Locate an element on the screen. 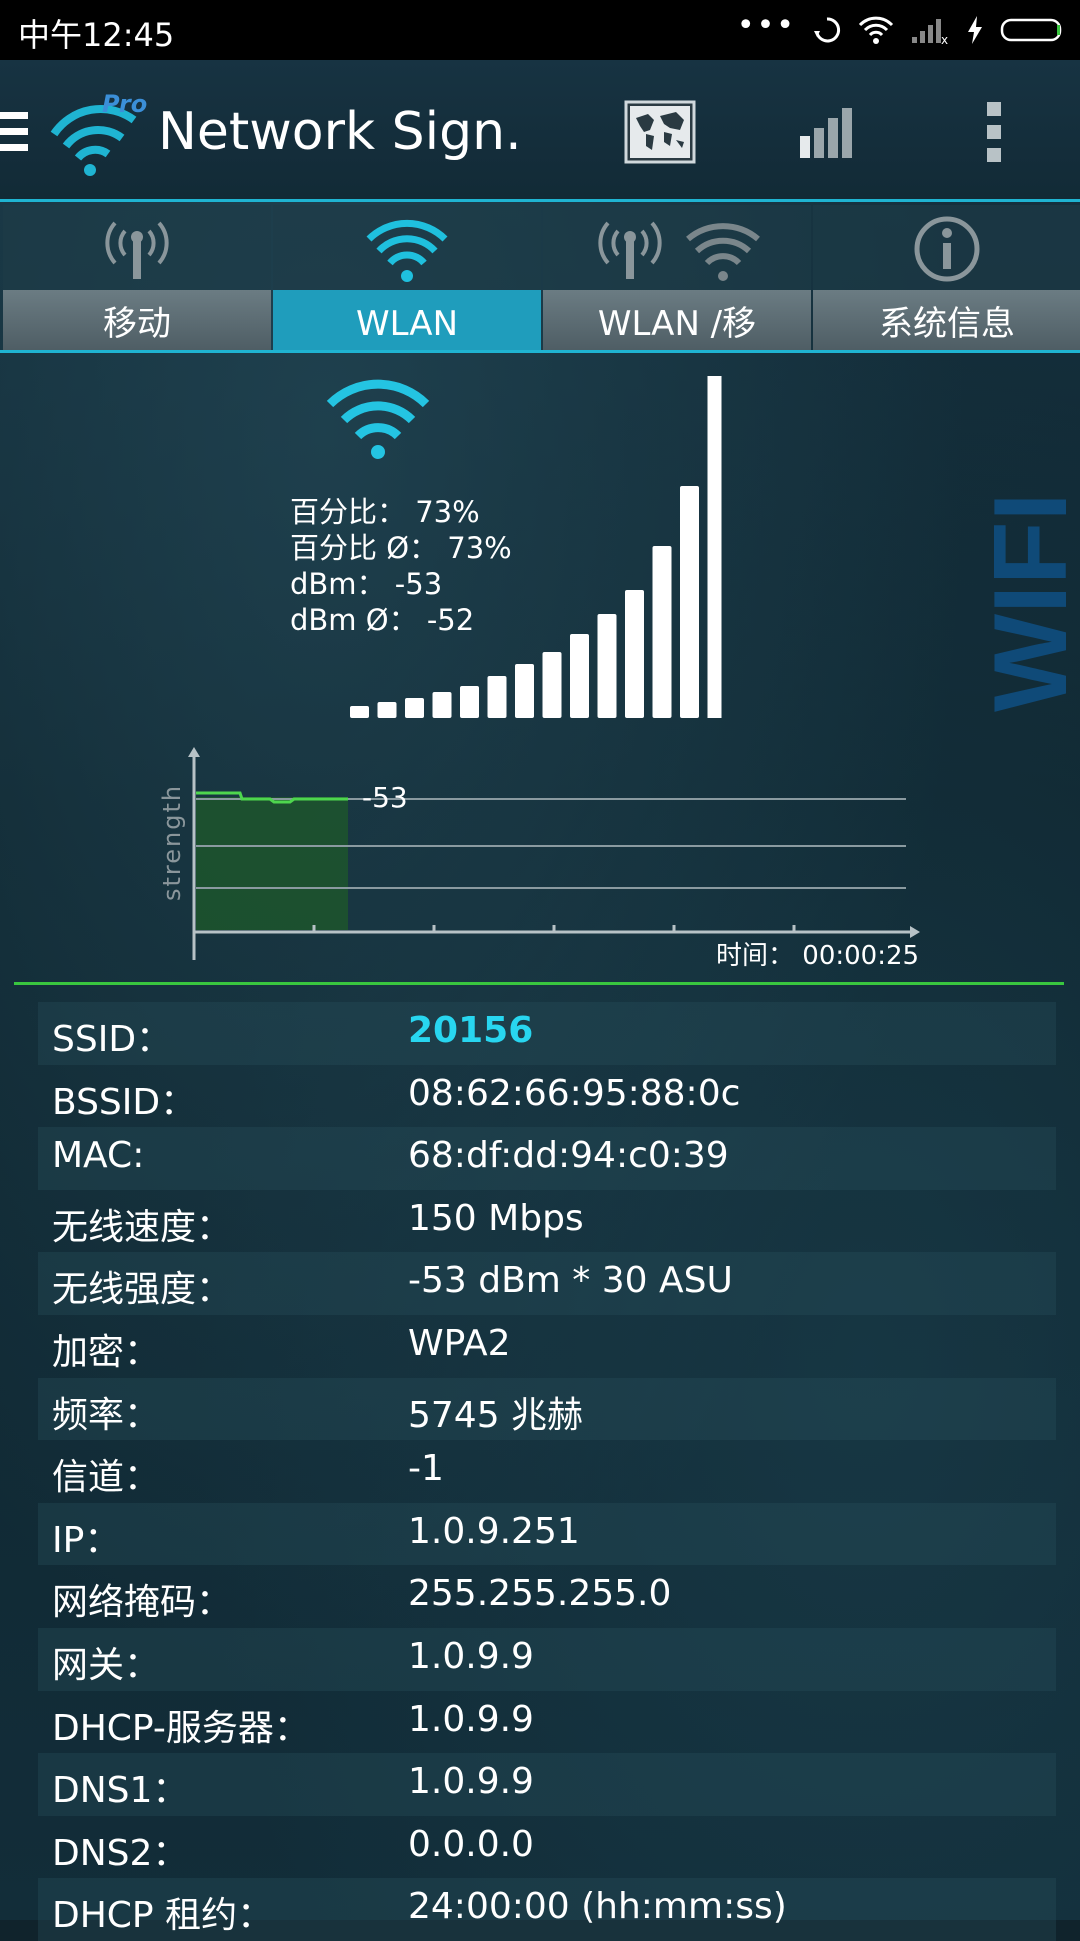 The width and height of the screenshot is (1080, 1941). tab-label: WLAN /移 is located at coordinates (677, 321).